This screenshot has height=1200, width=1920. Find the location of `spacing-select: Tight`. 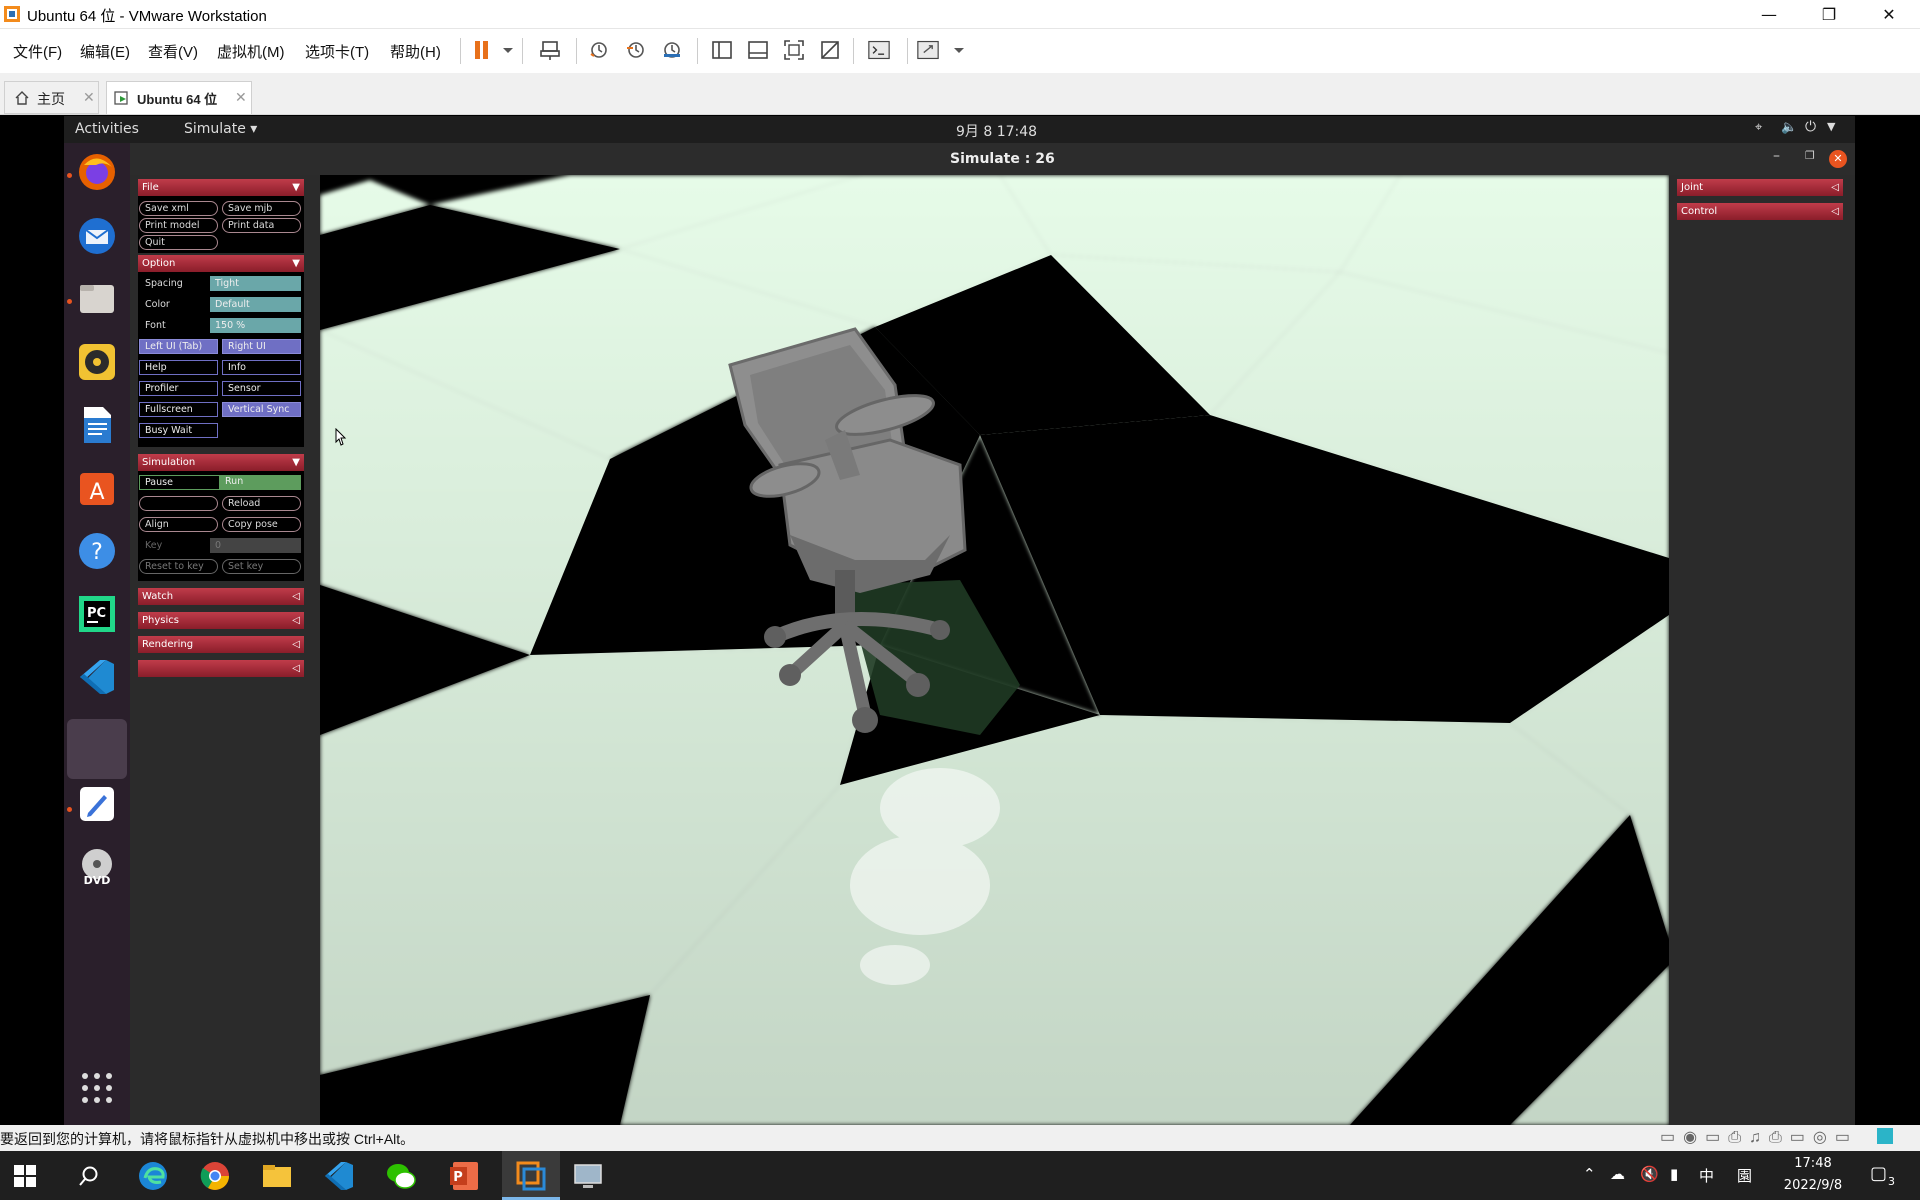

spacing-select: Tight is located at coordinates (255, 283).